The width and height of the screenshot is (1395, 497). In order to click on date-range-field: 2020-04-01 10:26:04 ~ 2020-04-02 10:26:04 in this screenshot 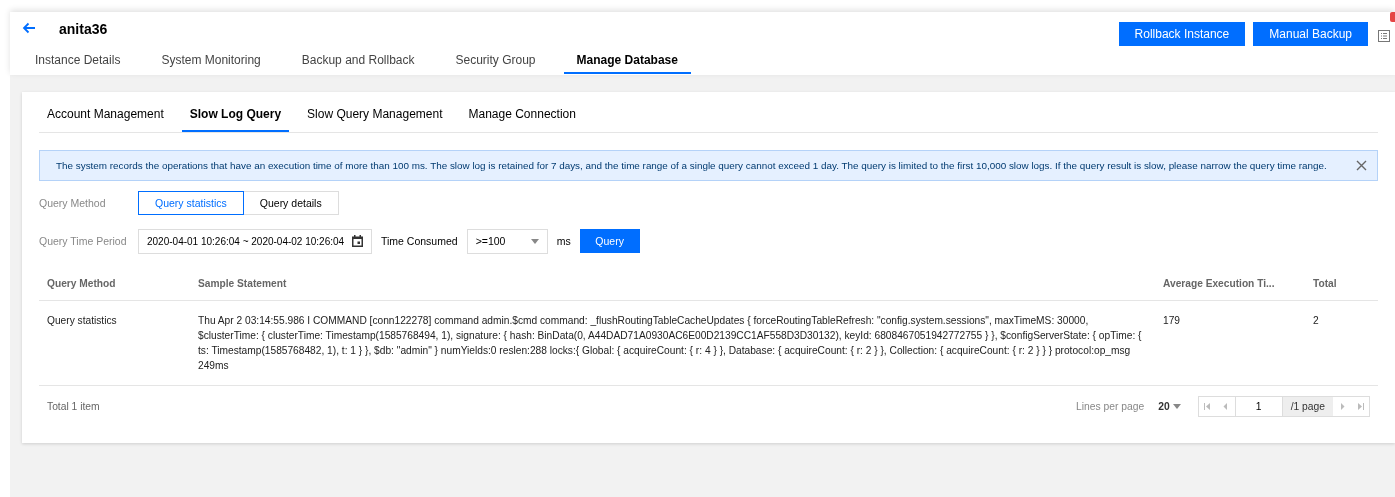, I will do `click(255, 241)`.